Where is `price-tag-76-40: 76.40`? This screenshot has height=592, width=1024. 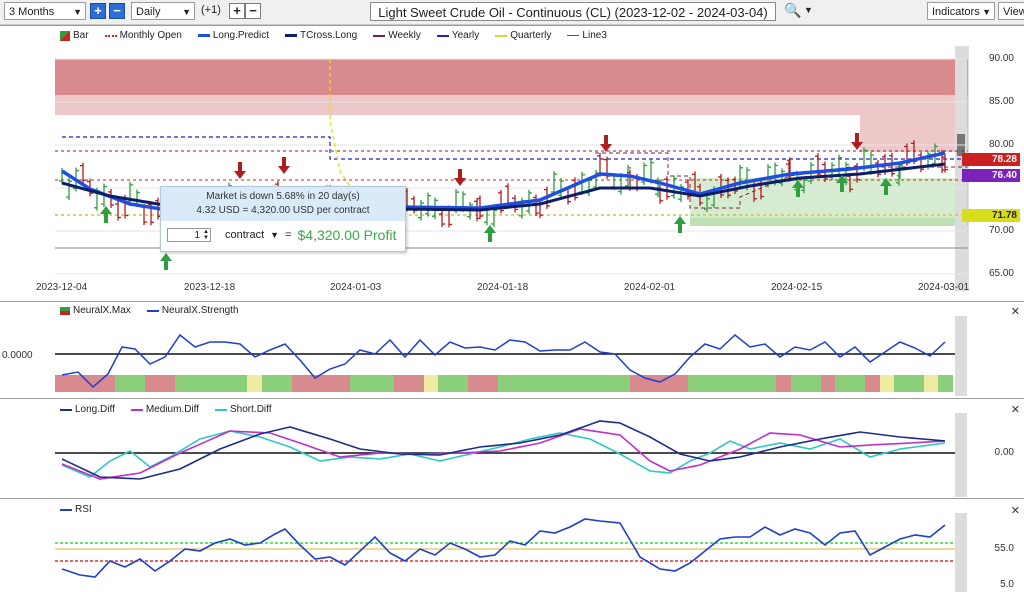 price-tag-76-40: 76.40 is located at coordinates (991, 175).